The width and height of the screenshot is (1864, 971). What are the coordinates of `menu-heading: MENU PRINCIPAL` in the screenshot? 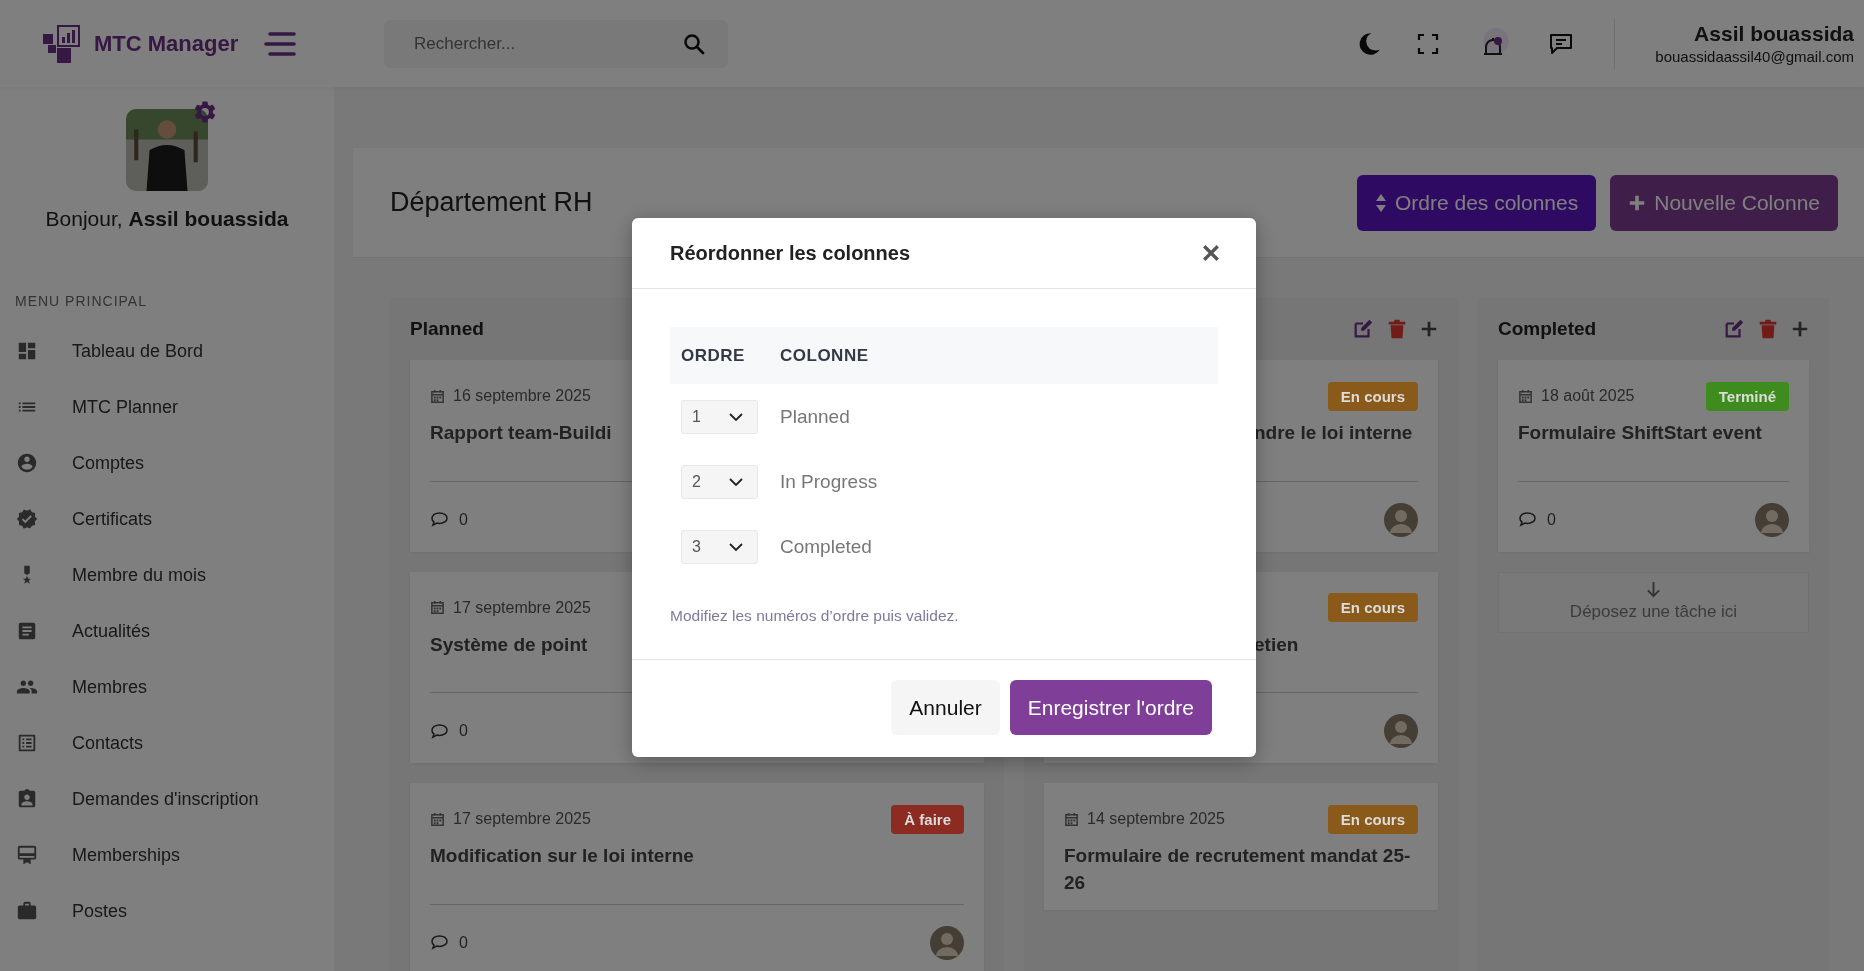 It's located at (81, 301).